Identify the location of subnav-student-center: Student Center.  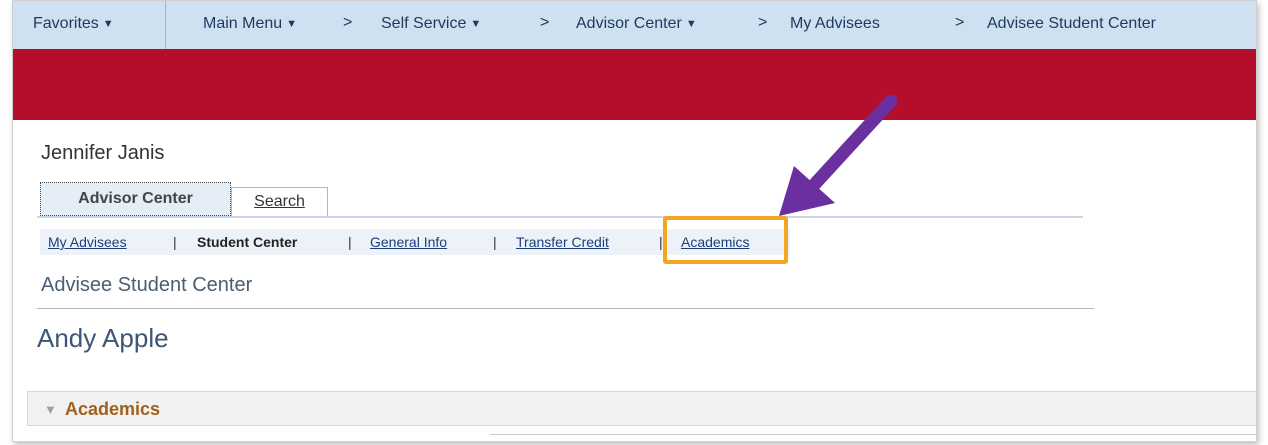
(247, 242).